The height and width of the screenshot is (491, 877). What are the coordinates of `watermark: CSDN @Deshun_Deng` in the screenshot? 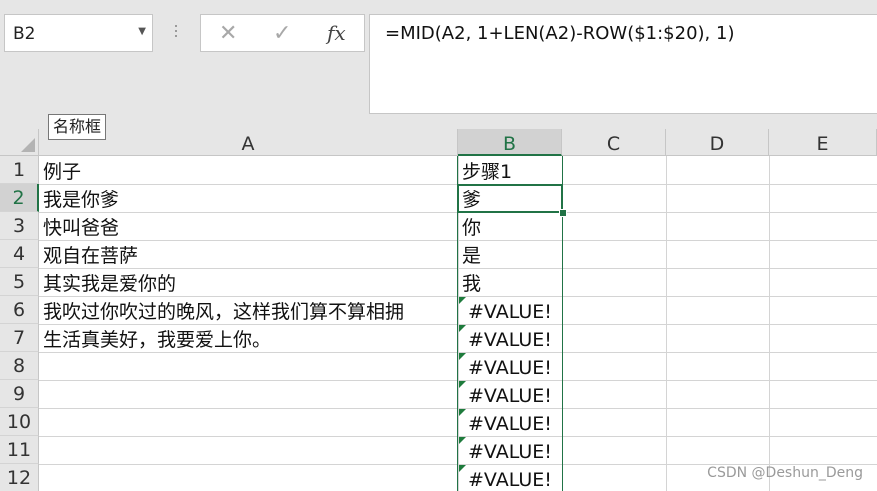 It's located at (785, 473).